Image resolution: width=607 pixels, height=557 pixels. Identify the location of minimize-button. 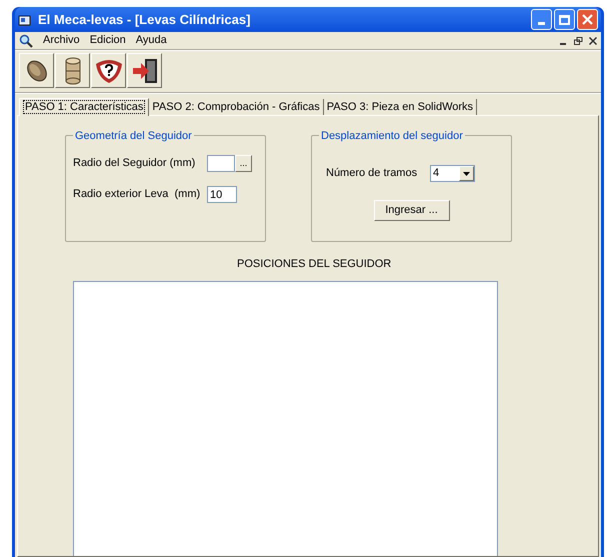
(541, 19).